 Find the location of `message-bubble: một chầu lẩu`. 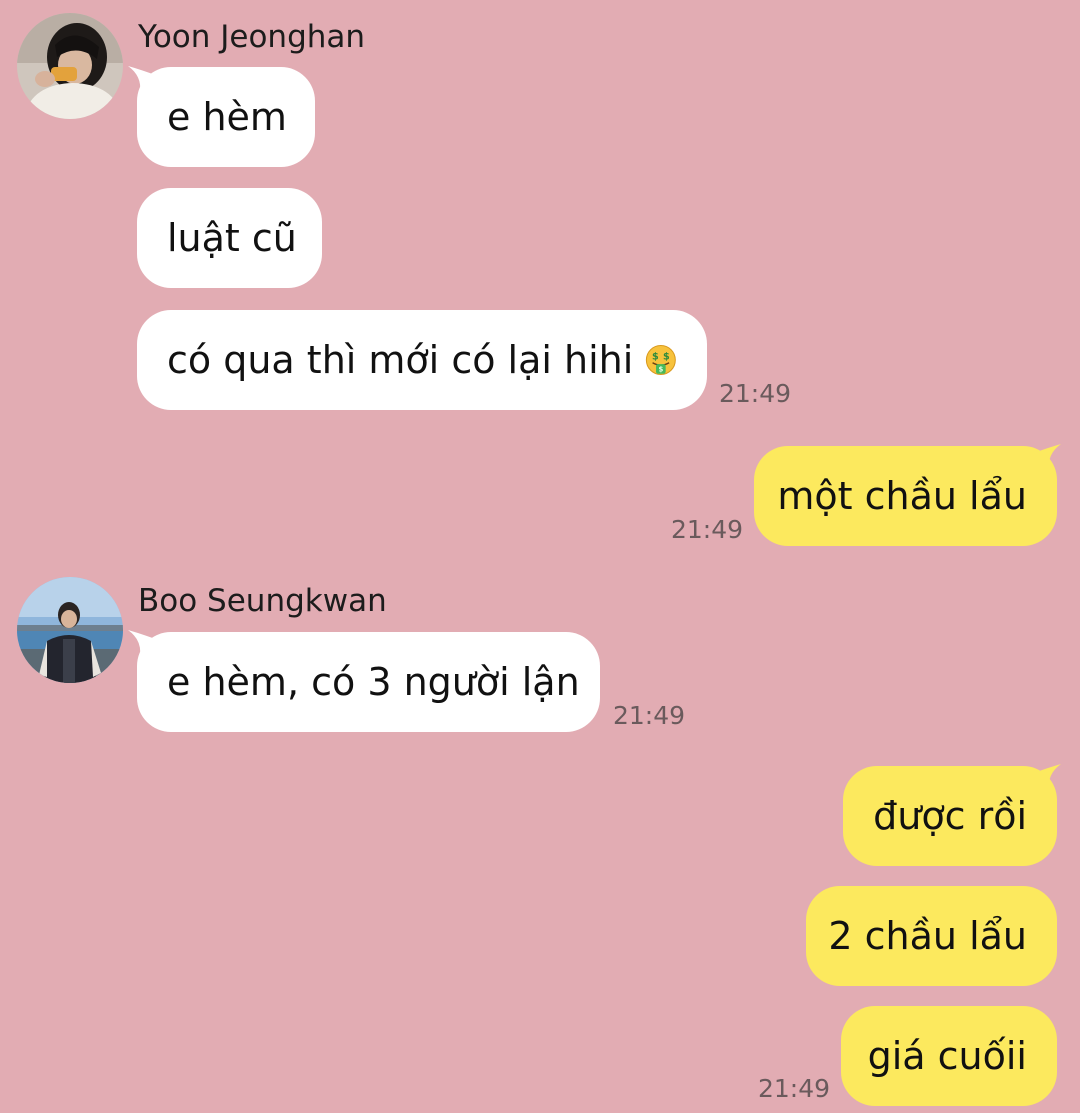

message-bubble: một chầu lẩu is located at coordinates (905, 496).